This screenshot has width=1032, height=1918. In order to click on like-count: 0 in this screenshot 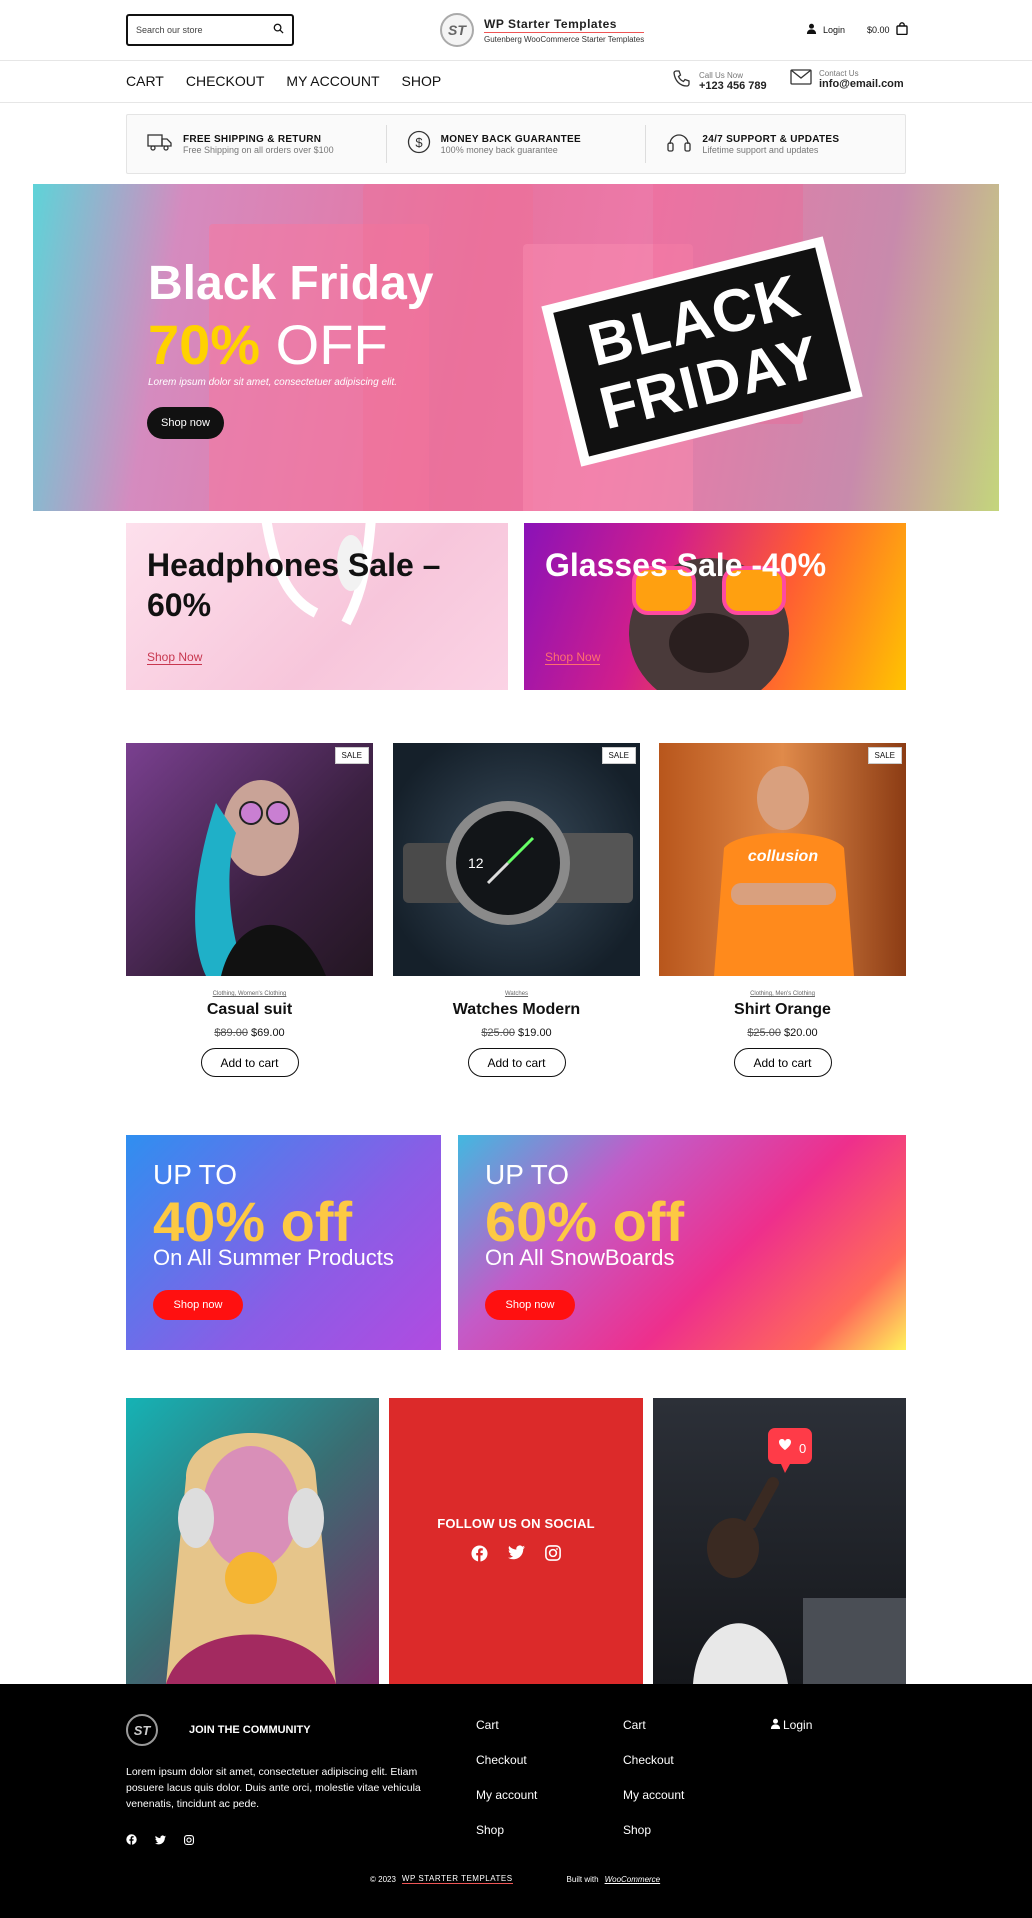, I will do `click(802, 1448)`.